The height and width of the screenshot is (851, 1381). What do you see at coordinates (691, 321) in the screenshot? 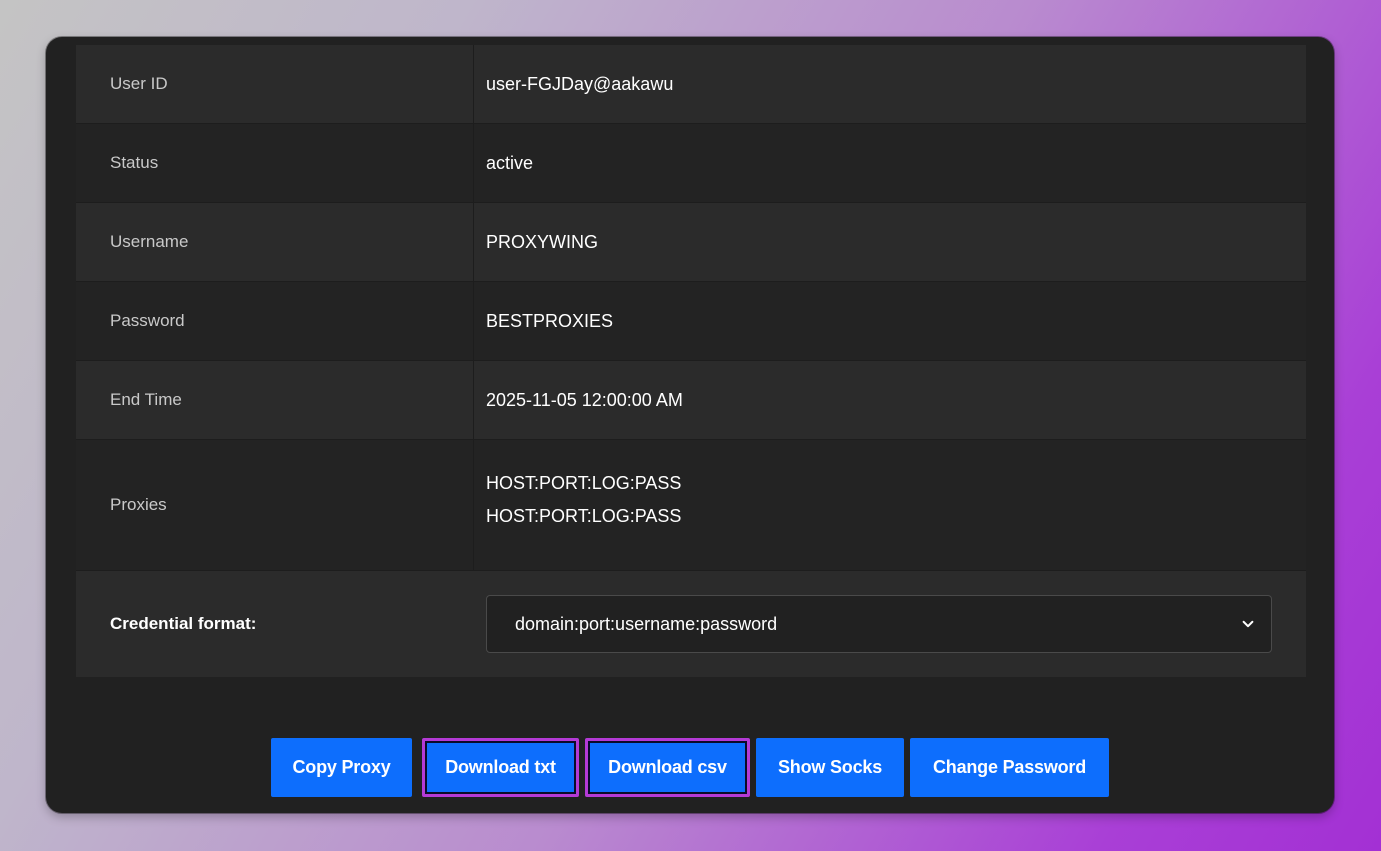
I see `table-row-password: Password BESTPROXIES` at bounding box center [691, 321].